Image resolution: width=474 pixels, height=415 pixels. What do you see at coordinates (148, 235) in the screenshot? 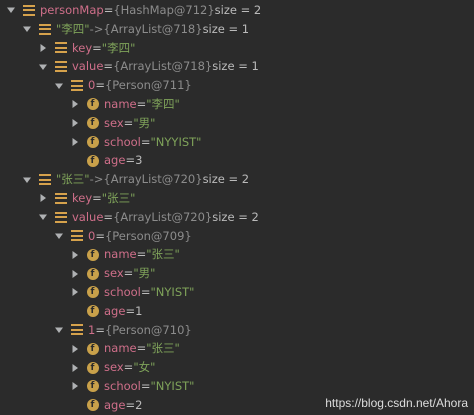
I see `type-reference: {Person@709}` at bounding box center [148, 235].